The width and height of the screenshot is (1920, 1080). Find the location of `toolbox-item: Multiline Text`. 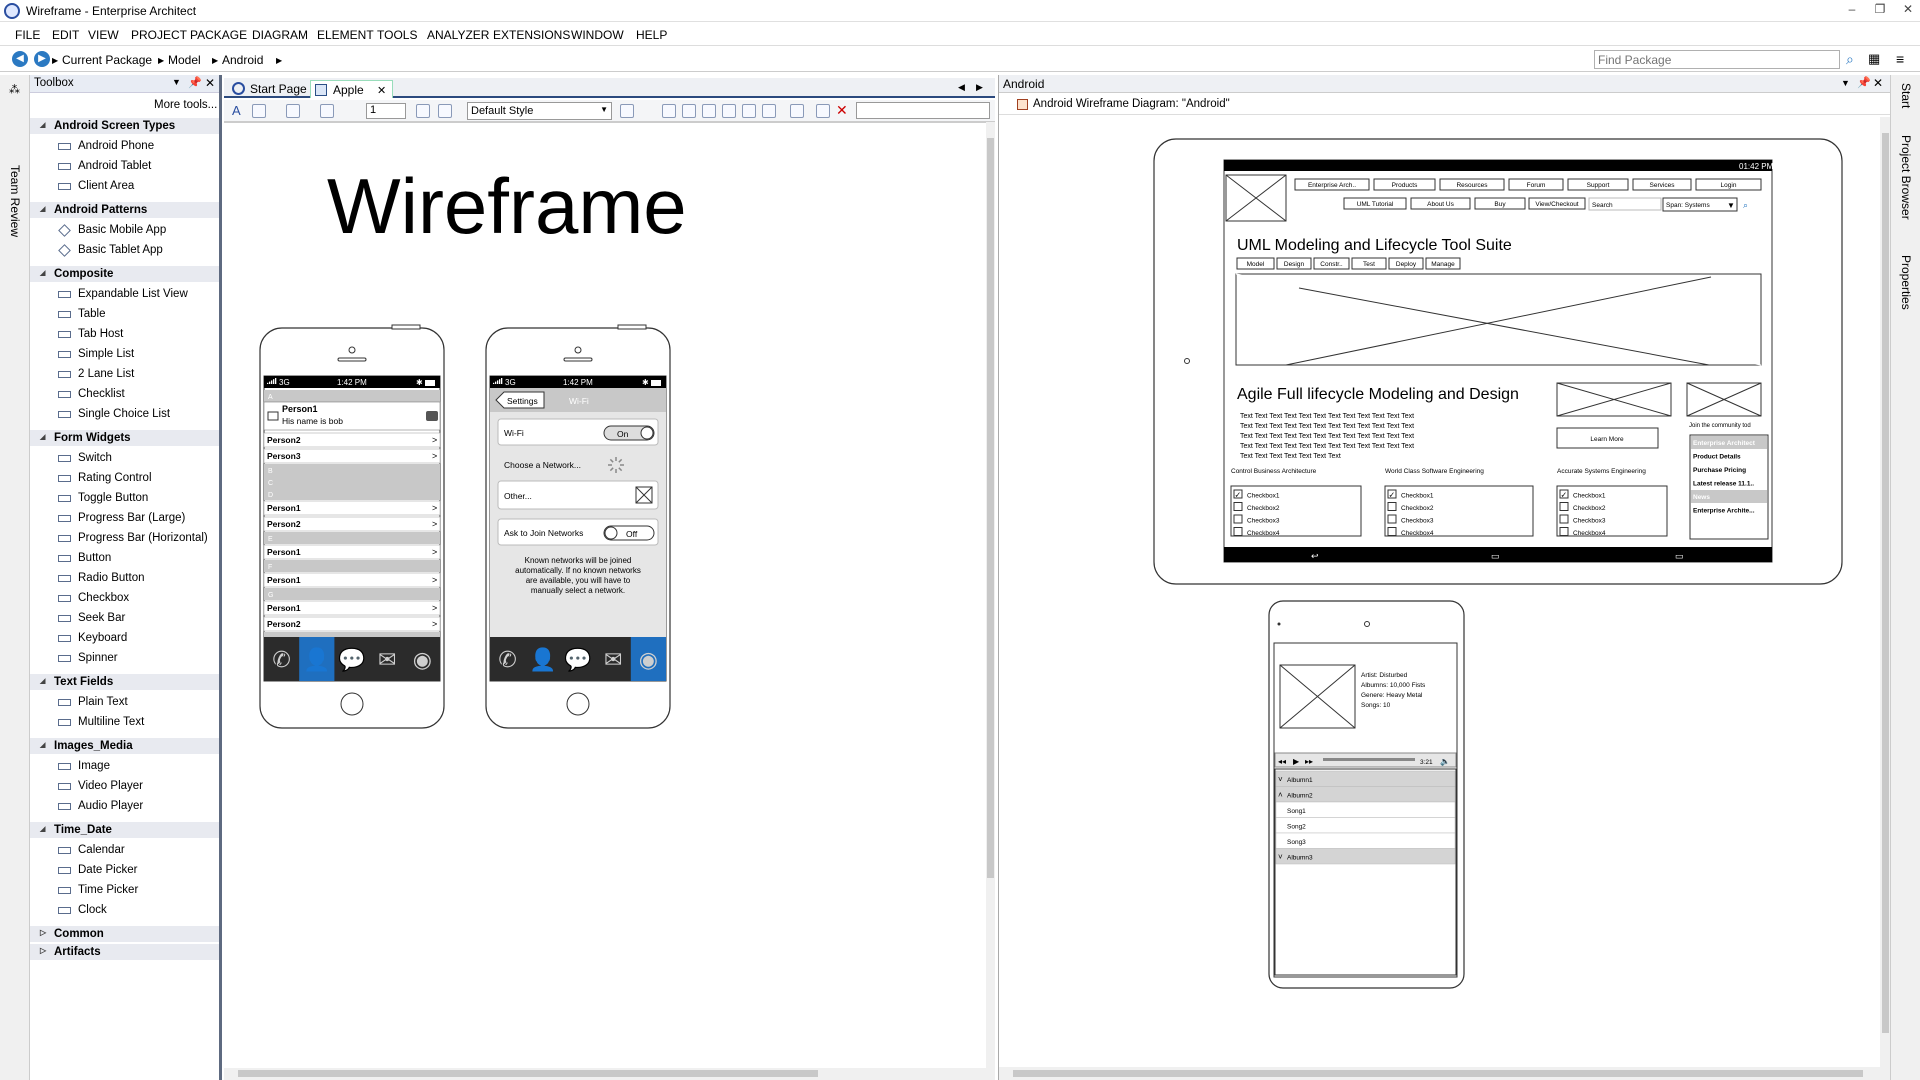

toolbox-item: Multiline Text is located at coordinates (124, 722).